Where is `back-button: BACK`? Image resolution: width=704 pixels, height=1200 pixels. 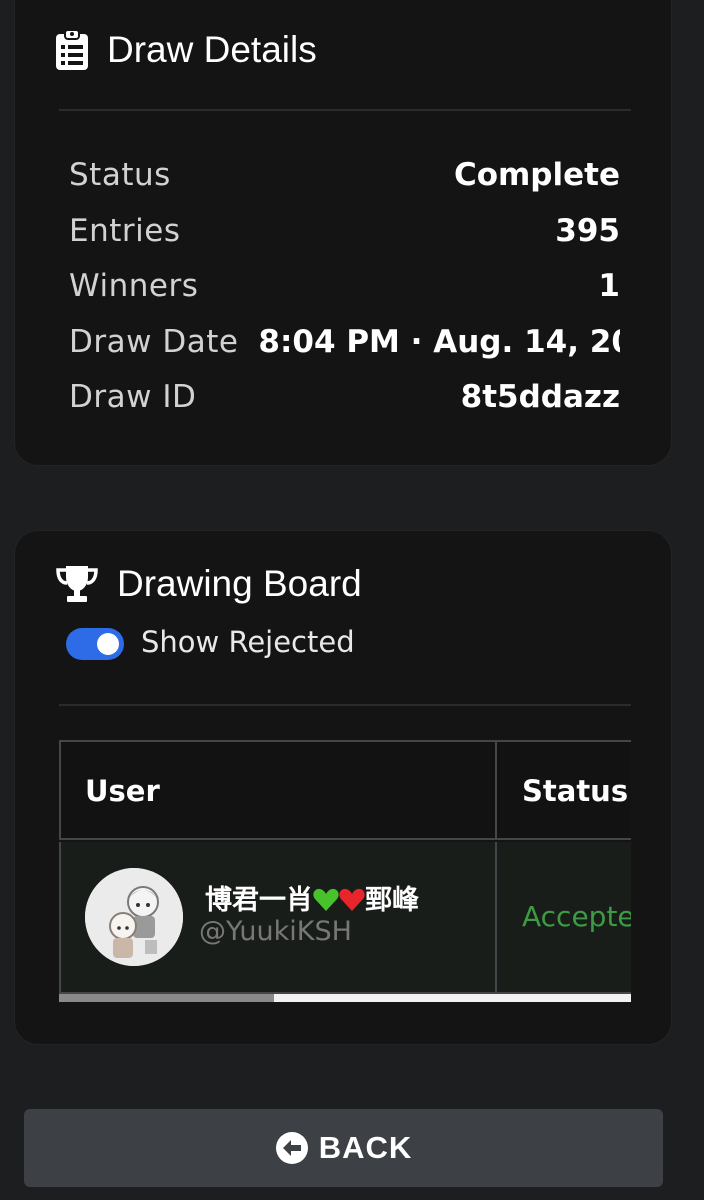
back-button: BACK is located at coordinates (343, 1148).